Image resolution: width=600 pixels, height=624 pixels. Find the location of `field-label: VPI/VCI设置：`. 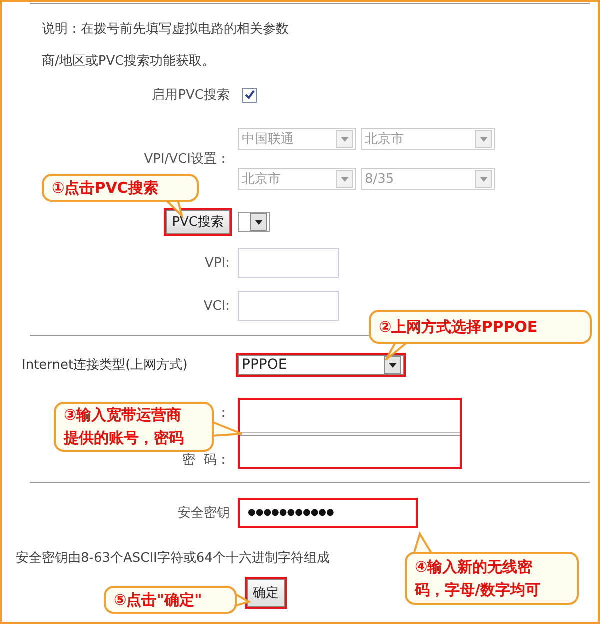

field-label: VPI/VCI设置： is located at coordinates (186, 159).